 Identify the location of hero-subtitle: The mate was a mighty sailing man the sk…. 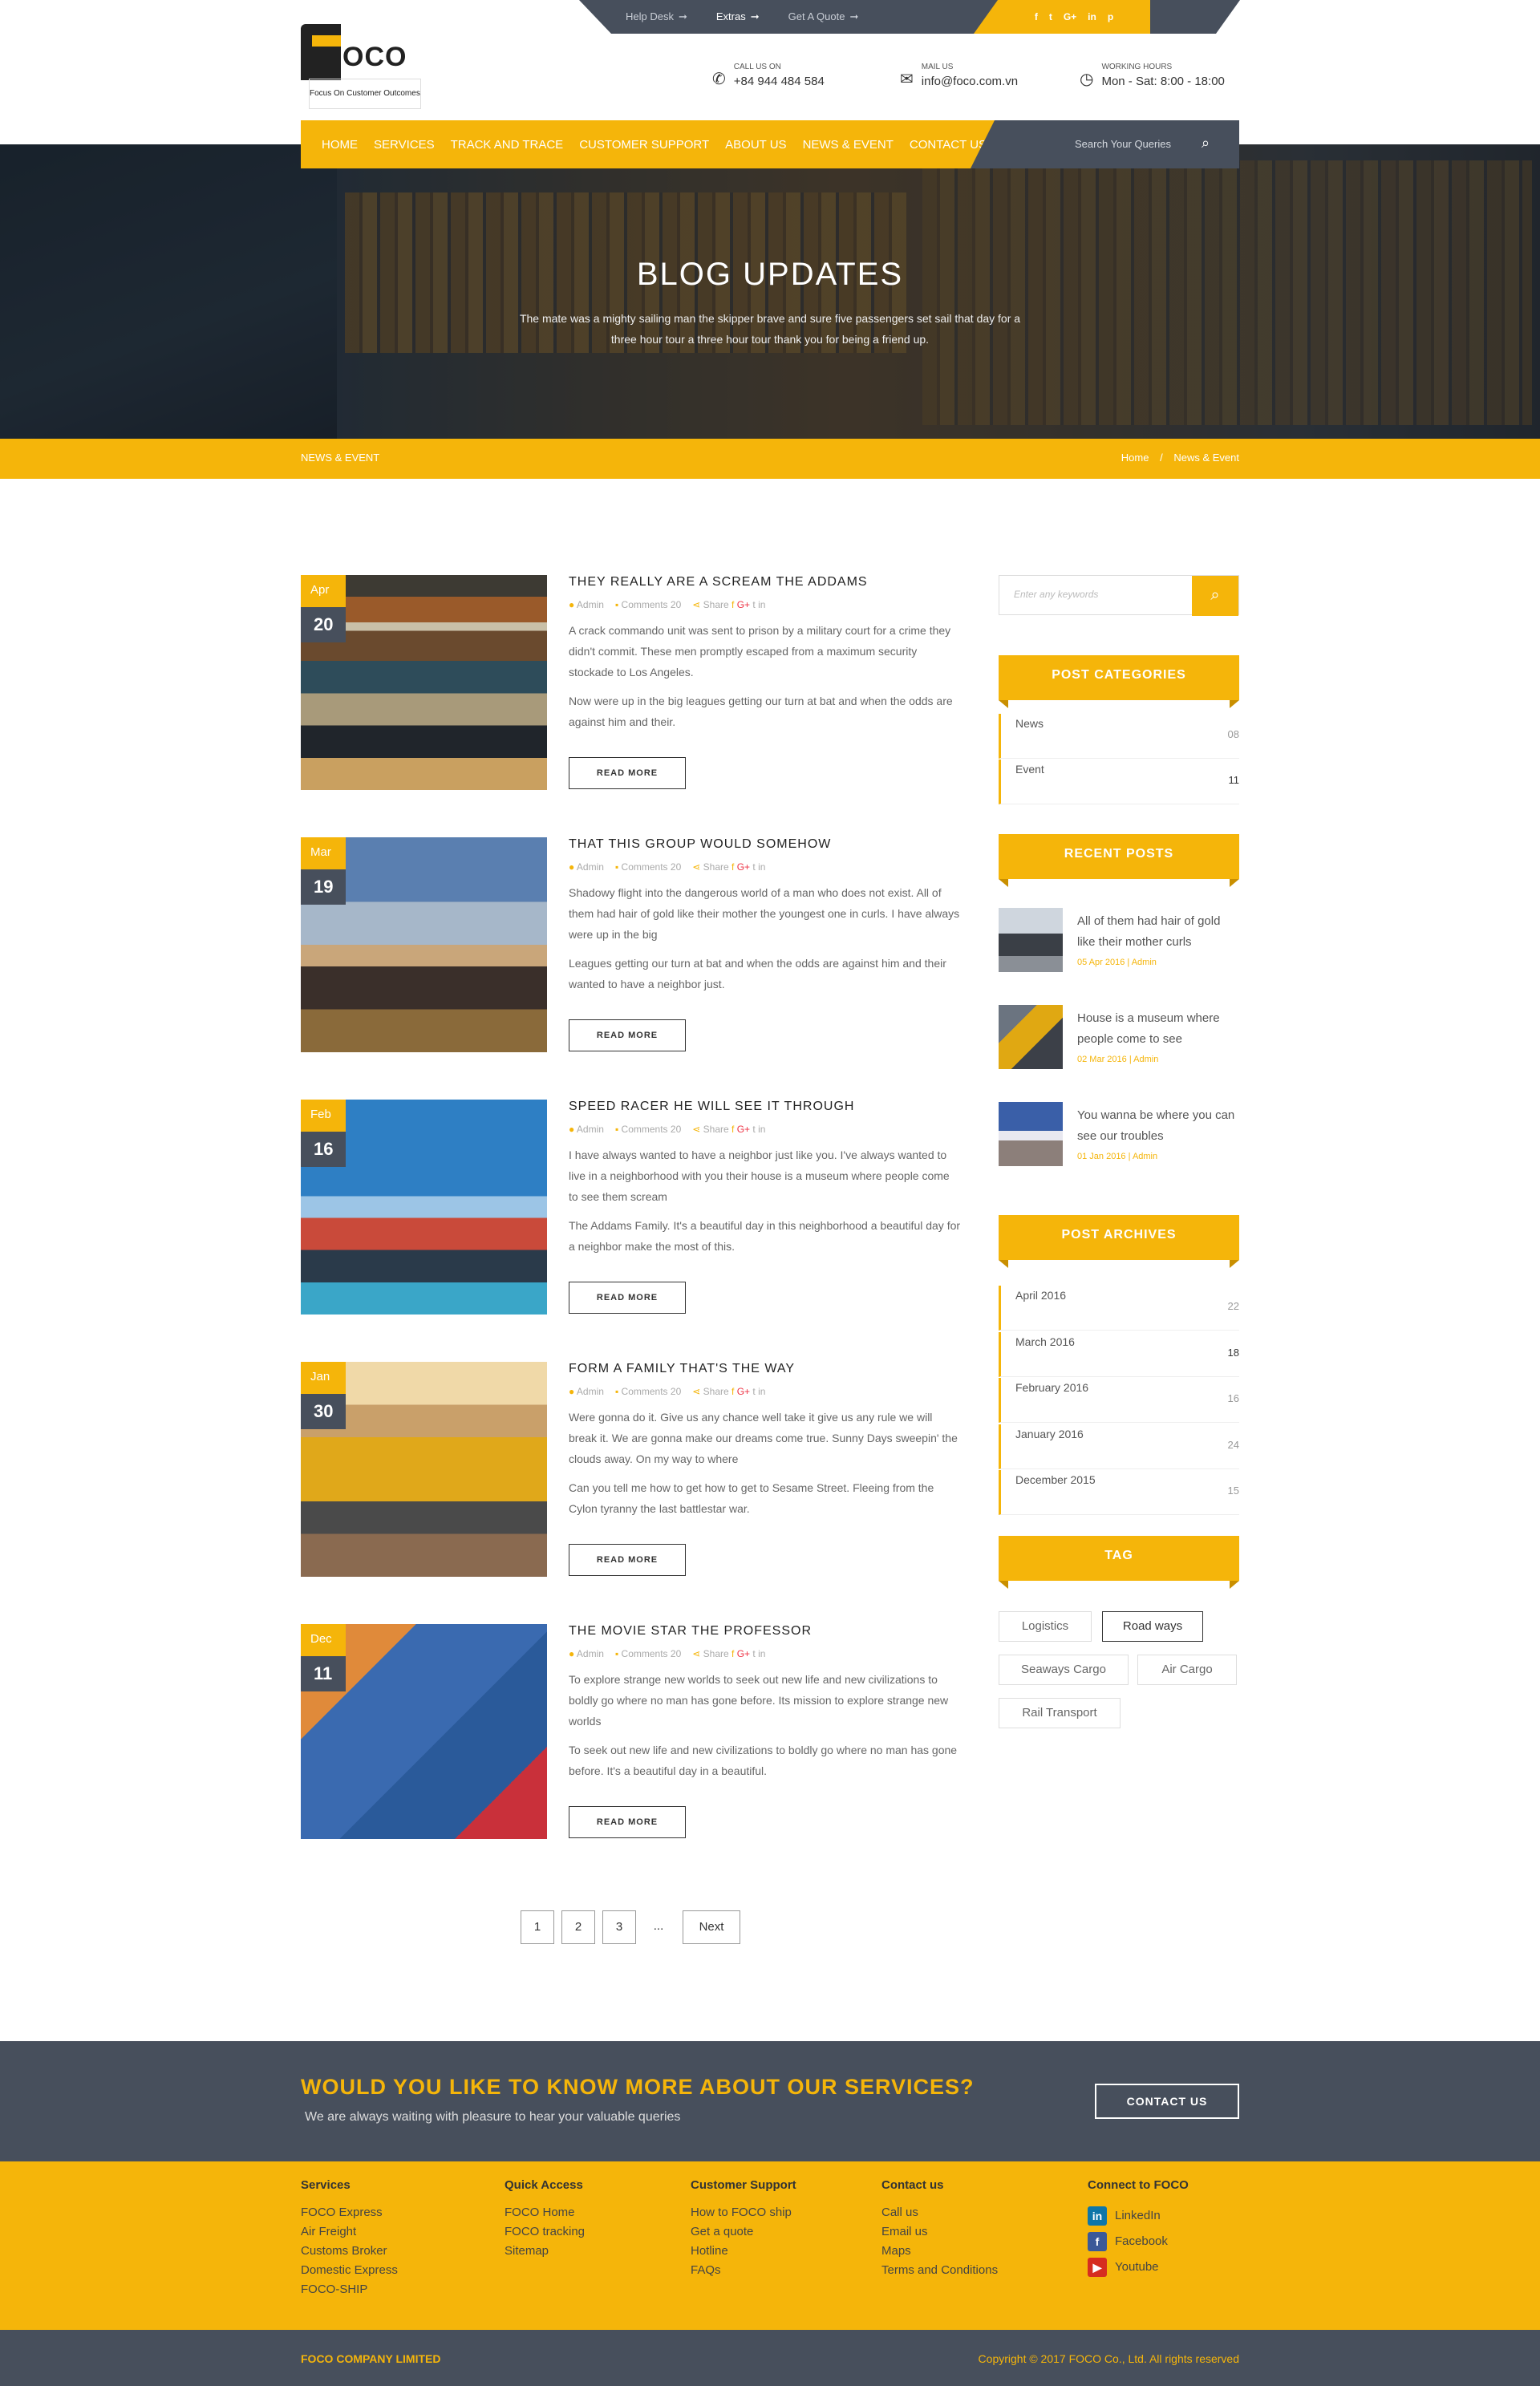
(770, 329).